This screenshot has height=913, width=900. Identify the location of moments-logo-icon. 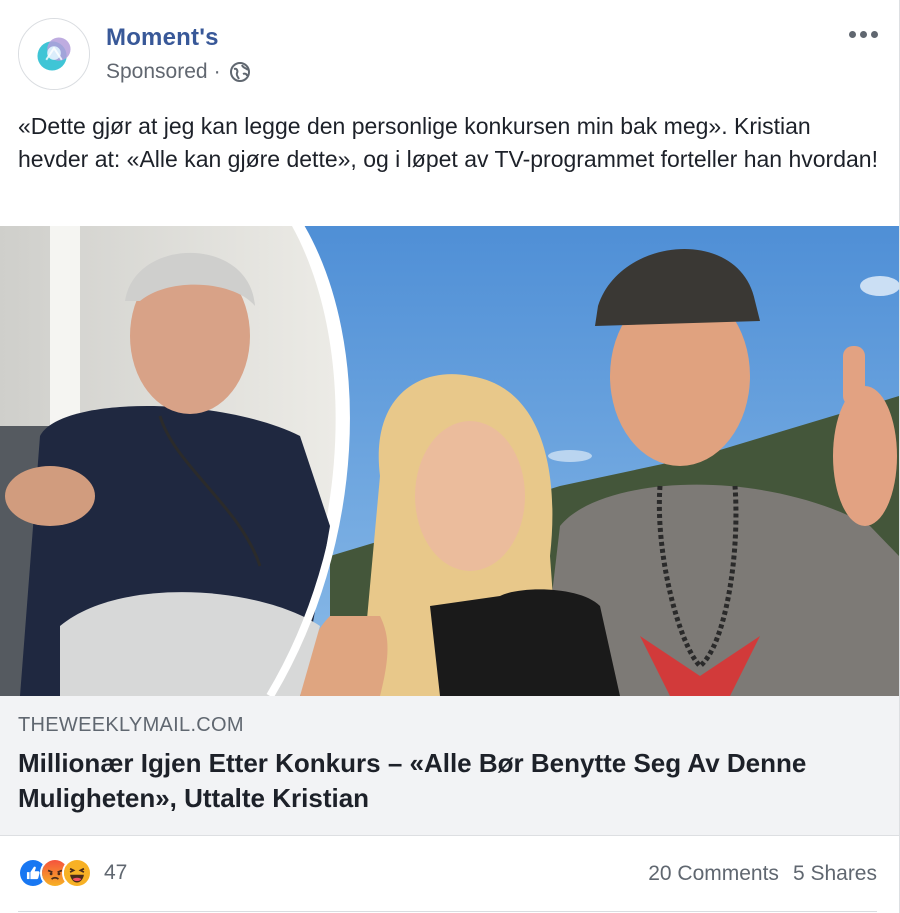
(54, 54).